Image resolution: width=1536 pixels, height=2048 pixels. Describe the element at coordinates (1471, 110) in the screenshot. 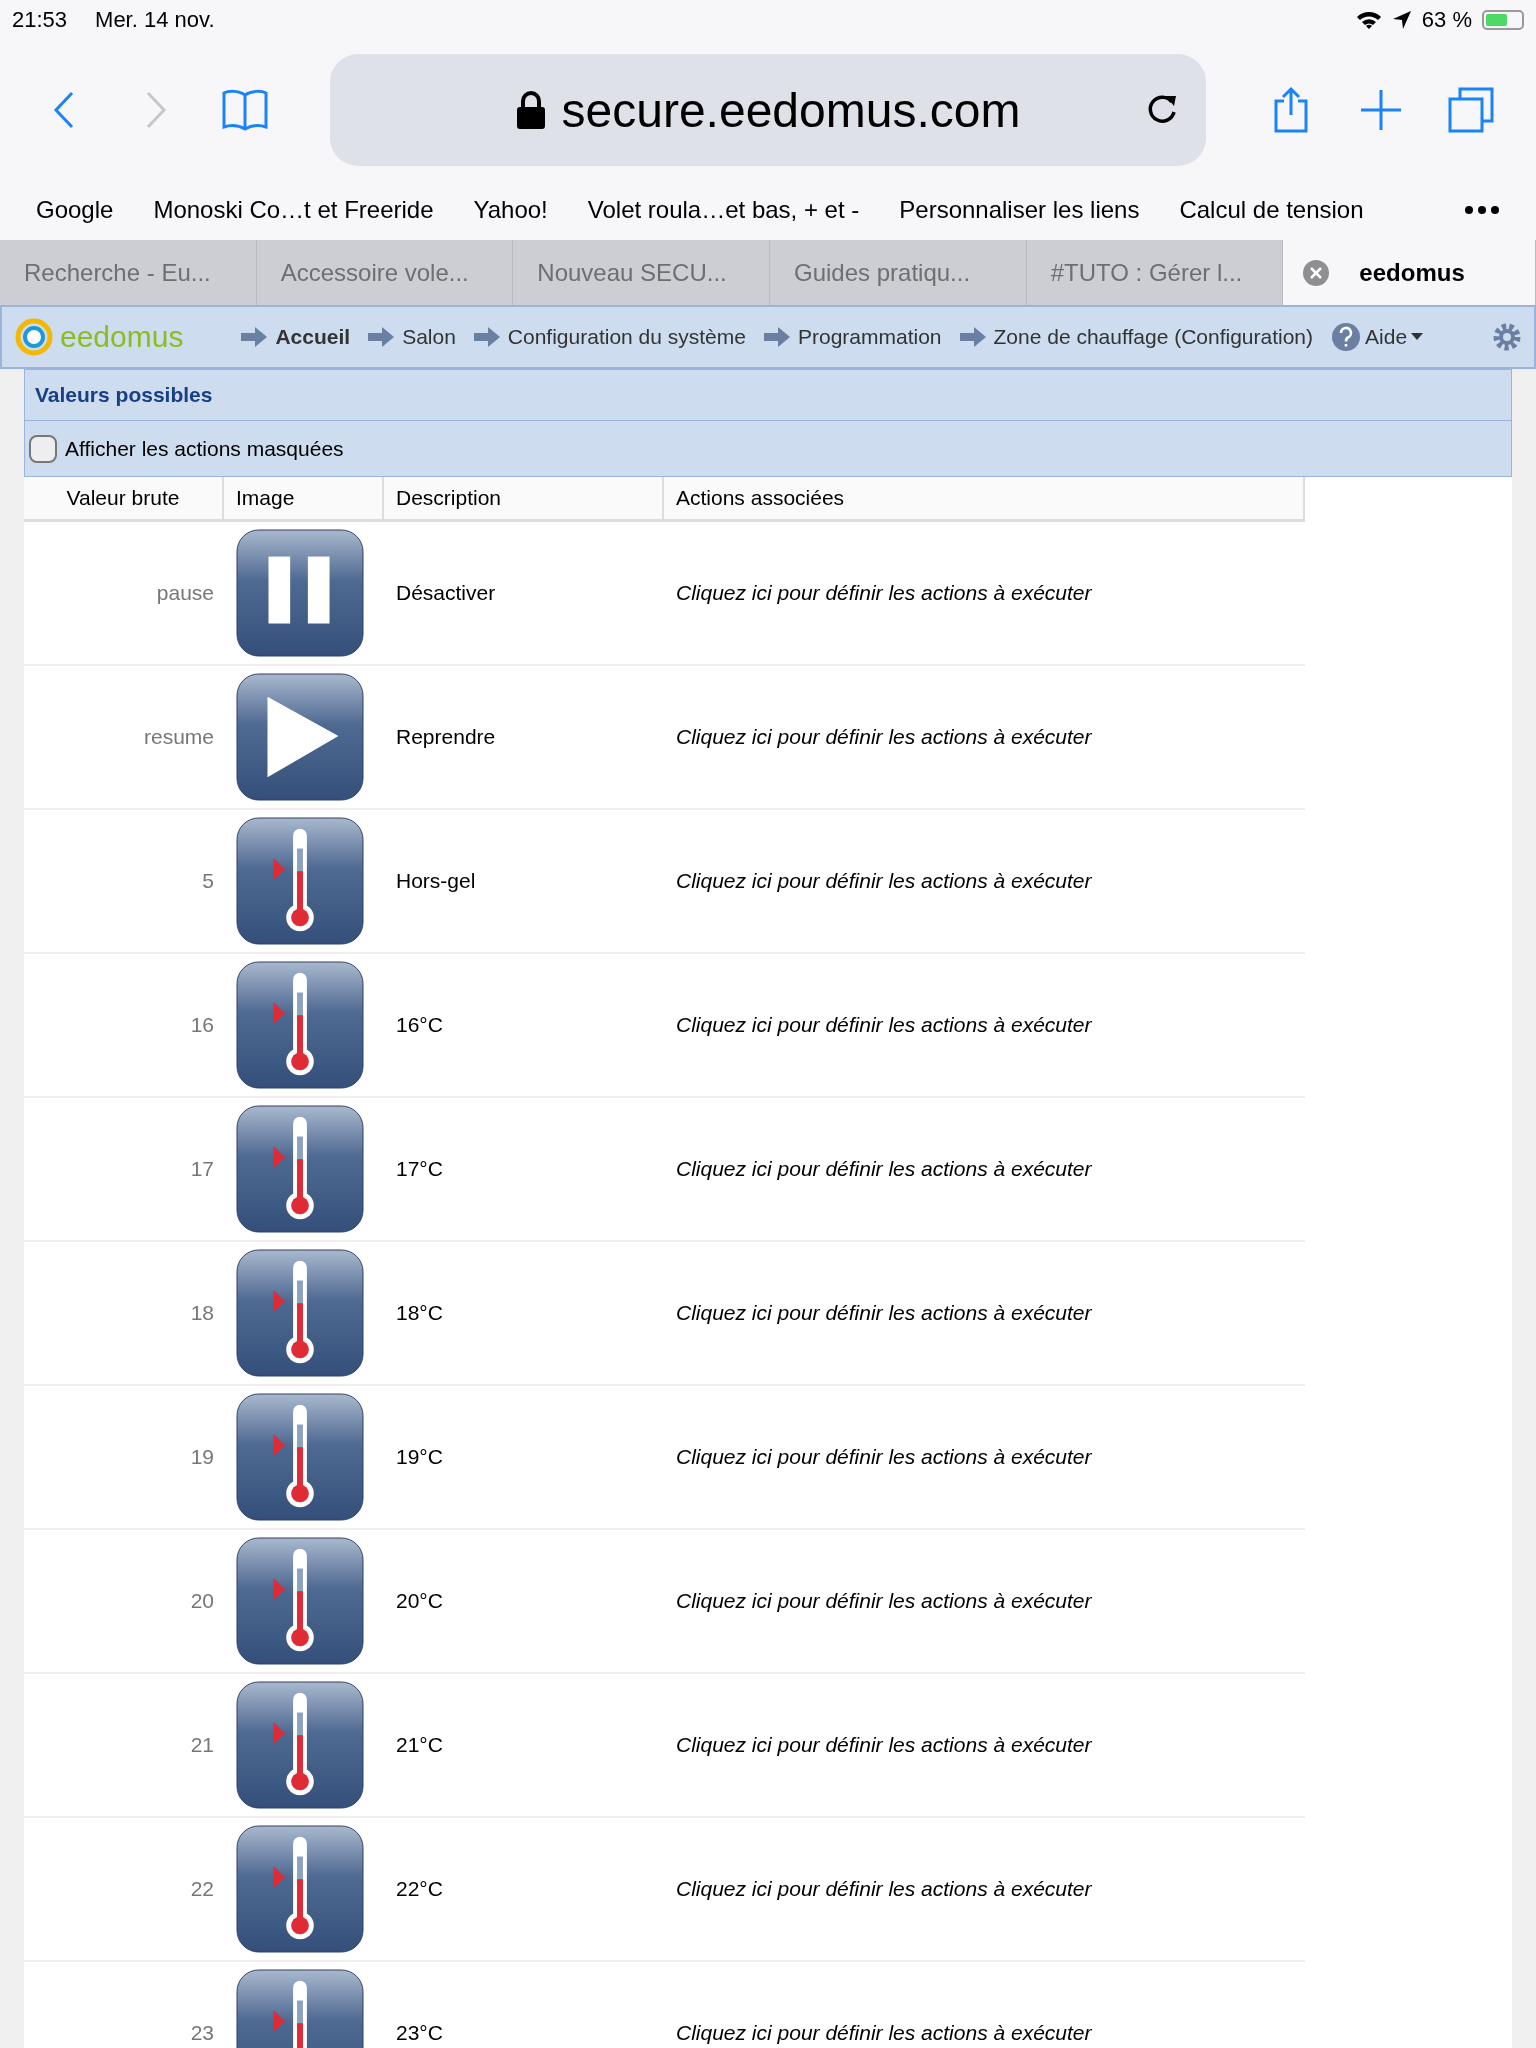

I see `tabs-icon` at that location.